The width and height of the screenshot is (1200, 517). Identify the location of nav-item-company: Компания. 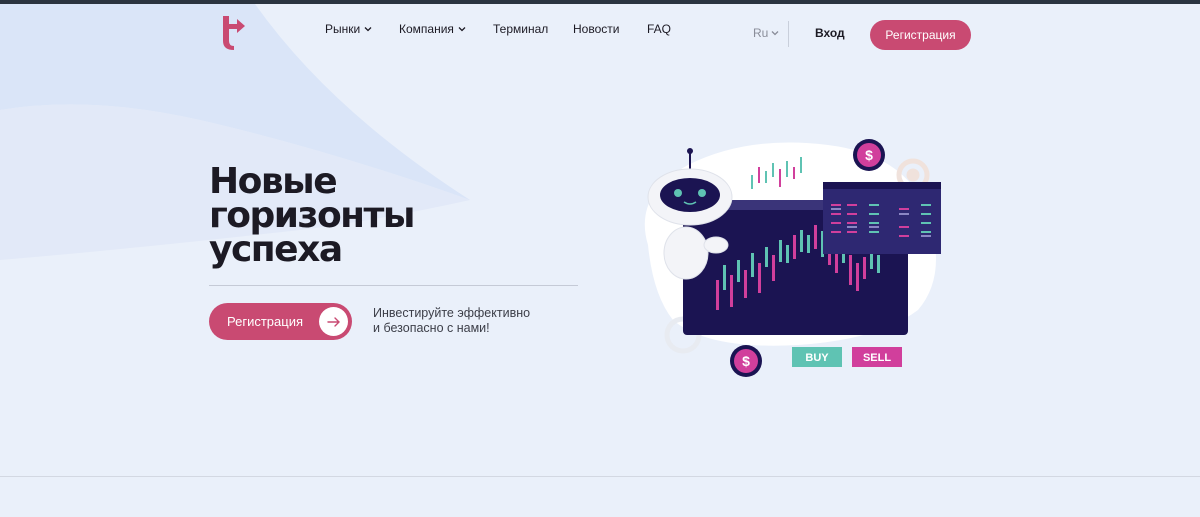
(432, 29).